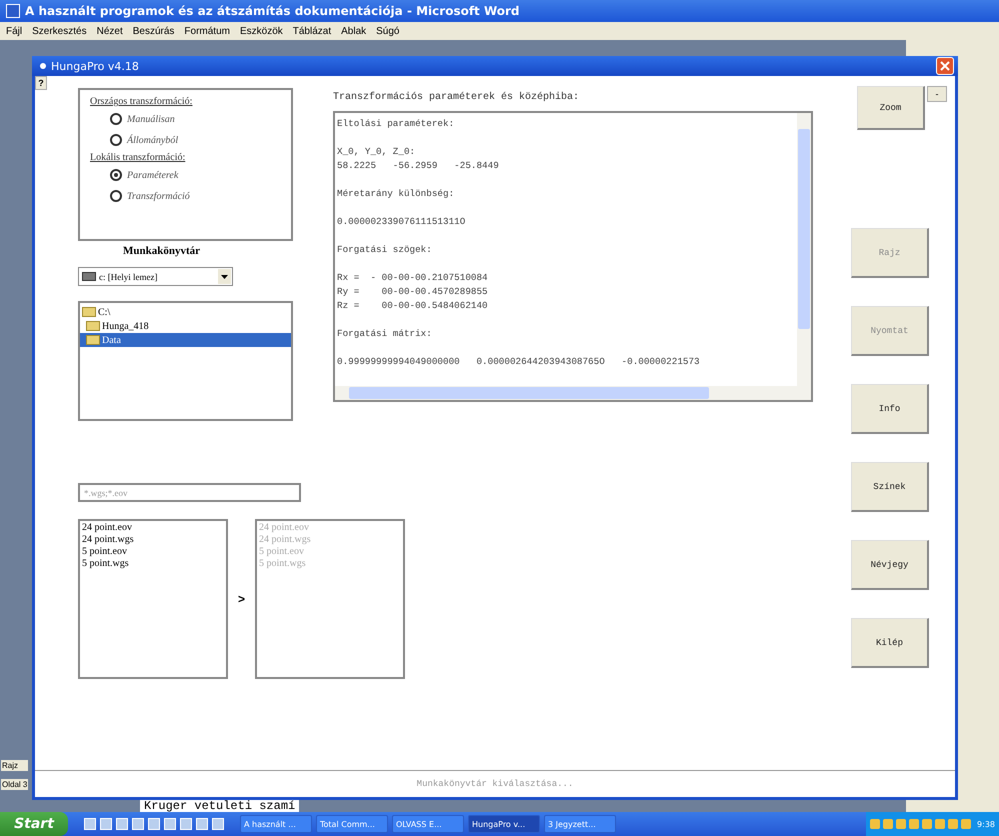 The image size is (999, 836). What do you see at coordinates (194, 140) in the screenshot?
I see `radio-option: Állományból` at bounding box center [194, 140].